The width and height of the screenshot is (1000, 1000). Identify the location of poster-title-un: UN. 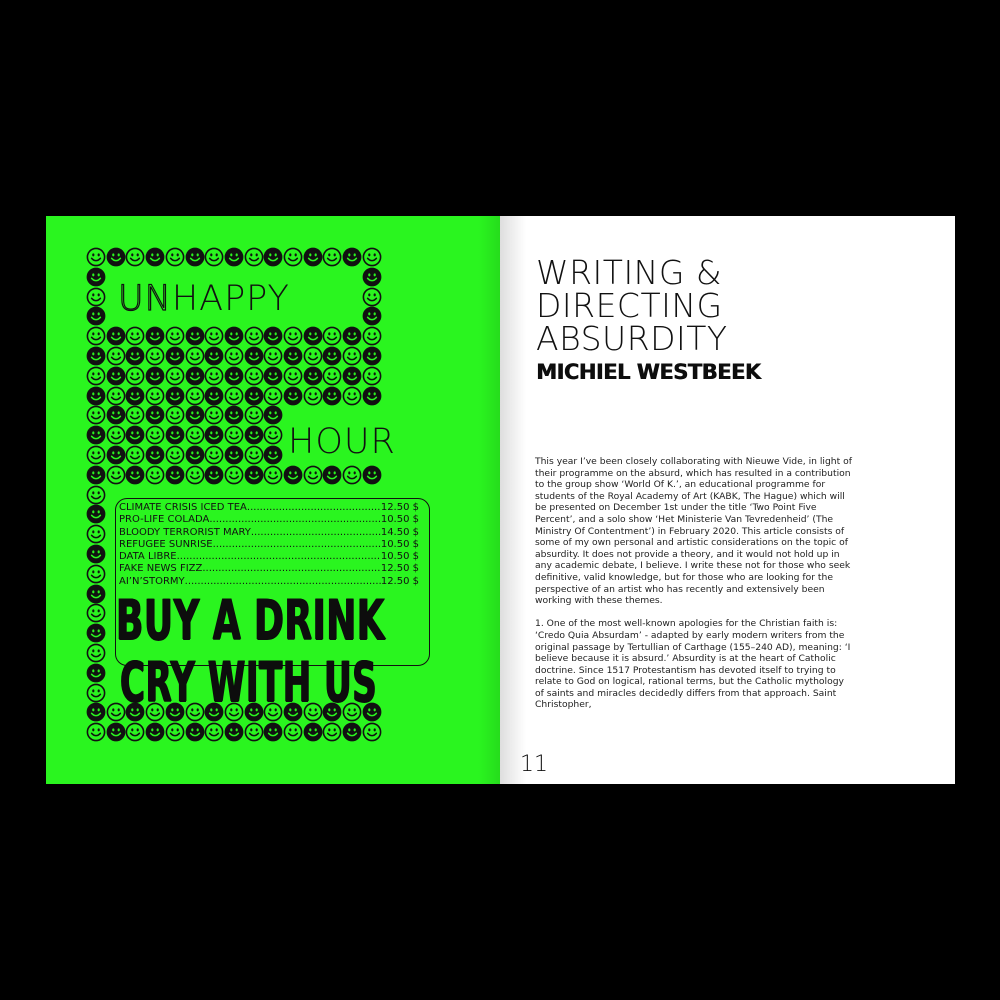
(144, 299).